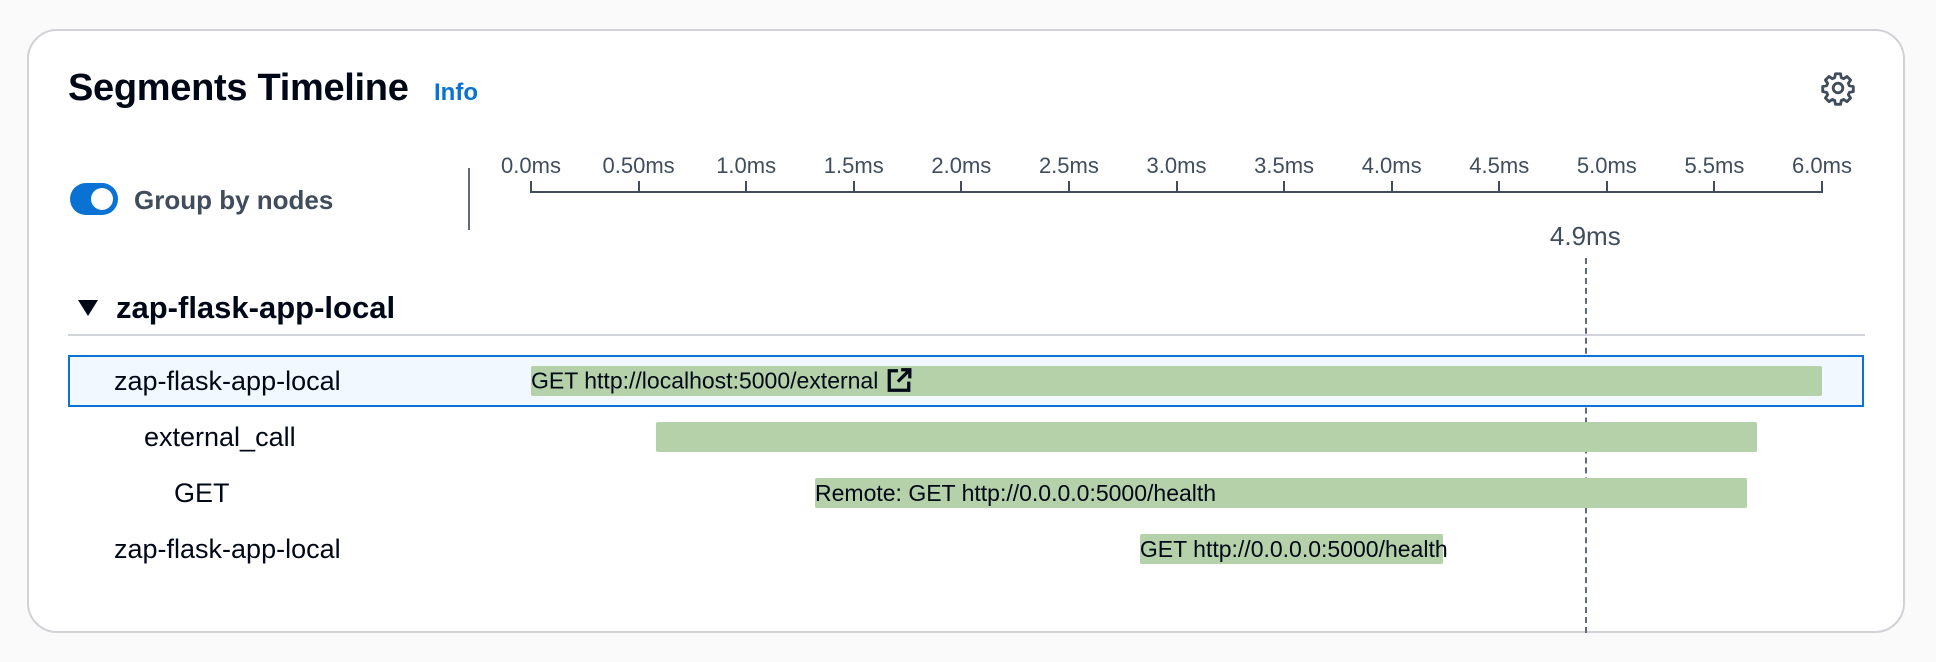  Describe the element at coordinates (220, 437) in the screenshot. I see `segment-name: external_call` at that location.